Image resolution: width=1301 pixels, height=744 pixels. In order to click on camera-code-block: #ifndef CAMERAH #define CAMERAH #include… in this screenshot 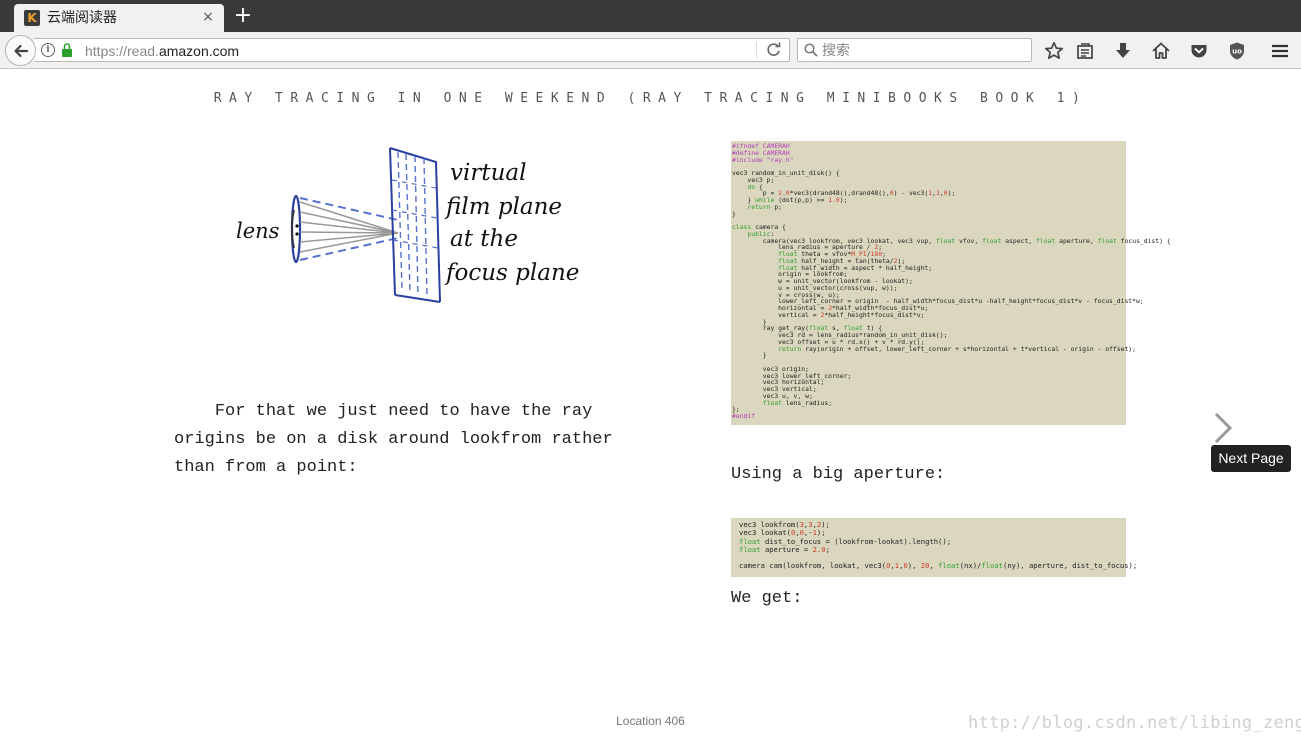, I will do `click(951, 283)`.